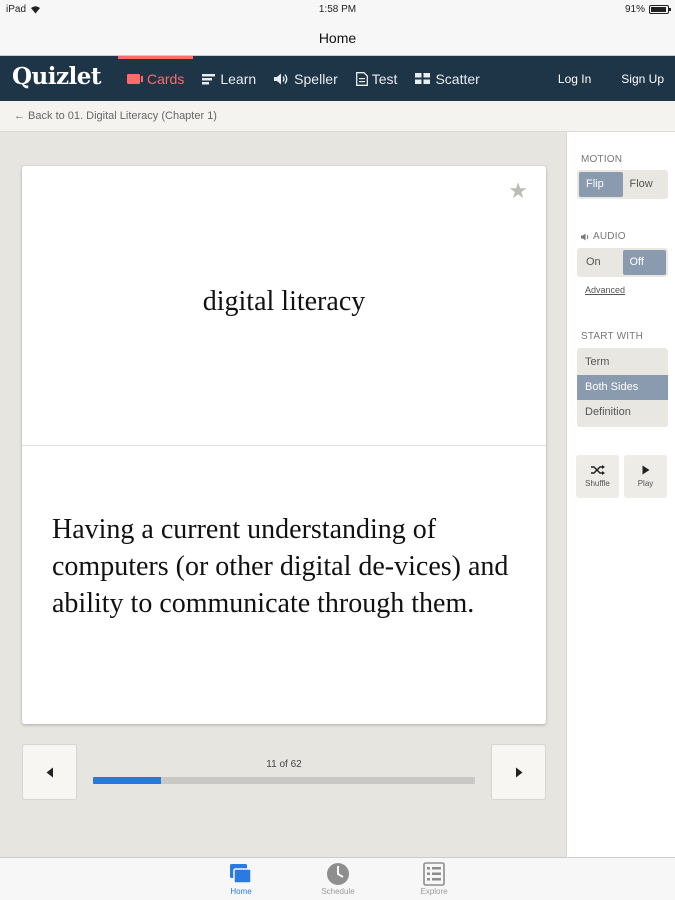 This screenshot has height=900, width=675. What do you see at coordinates (316, 78) in the screenshot?
I see `mode-label: Speller` at bounding box center [316, 78].